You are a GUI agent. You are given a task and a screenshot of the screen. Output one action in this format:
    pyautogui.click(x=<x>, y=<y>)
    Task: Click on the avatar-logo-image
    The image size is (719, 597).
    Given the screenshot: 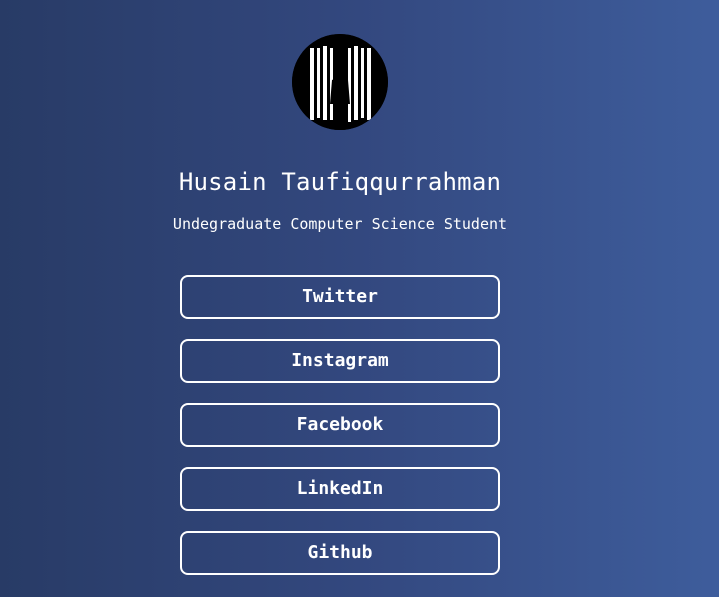 What is the action you would take?
    pyautogui.click(x=340, y=82)
    